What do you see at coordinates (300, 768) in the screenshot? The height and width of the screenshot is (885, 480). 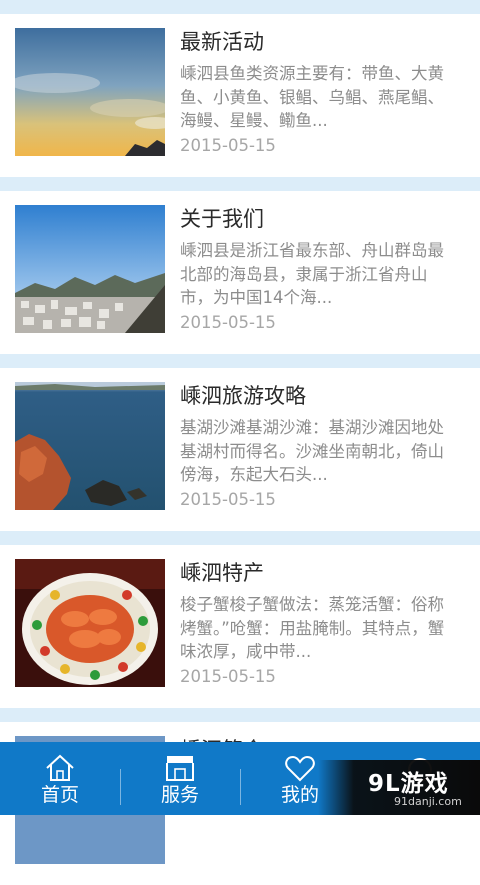 I see `heart-icon` at bounding box center [300, 768].